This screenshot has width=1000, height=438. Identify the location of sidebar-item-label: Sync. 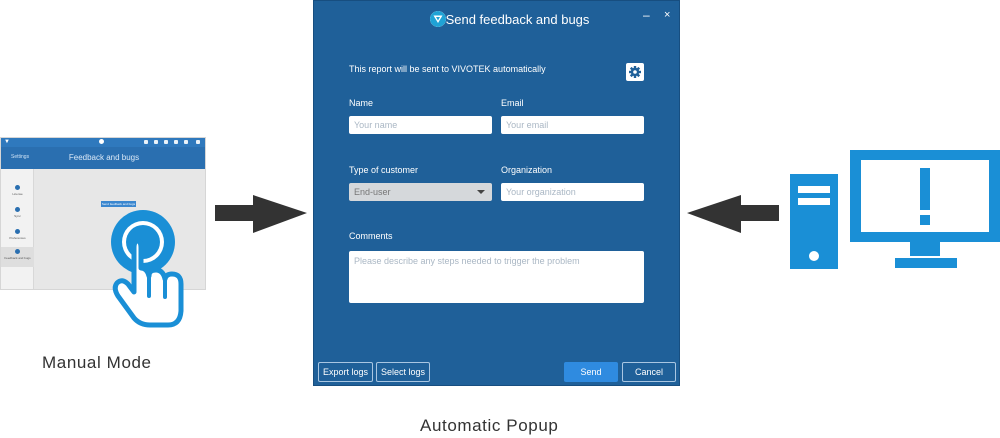
(17, 216).